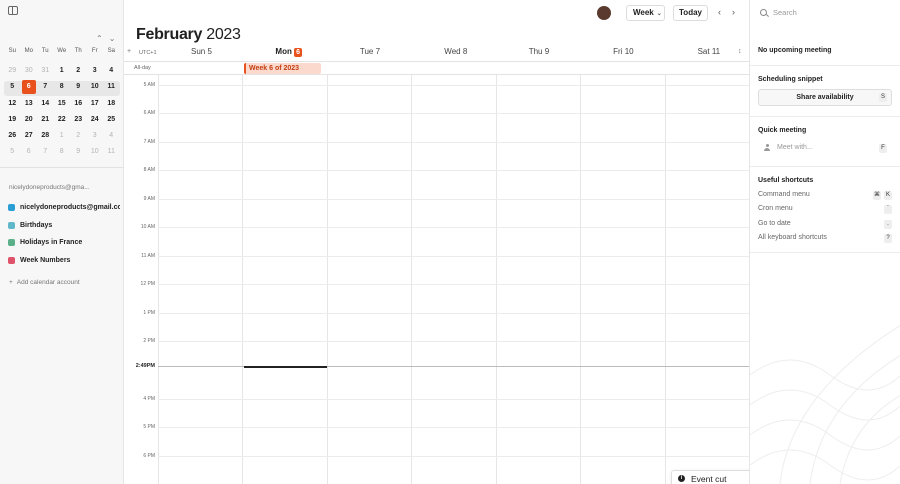  Describe the element at coordinates (45, 120) in the screenshot. I see `mini-day: 21` at that location.